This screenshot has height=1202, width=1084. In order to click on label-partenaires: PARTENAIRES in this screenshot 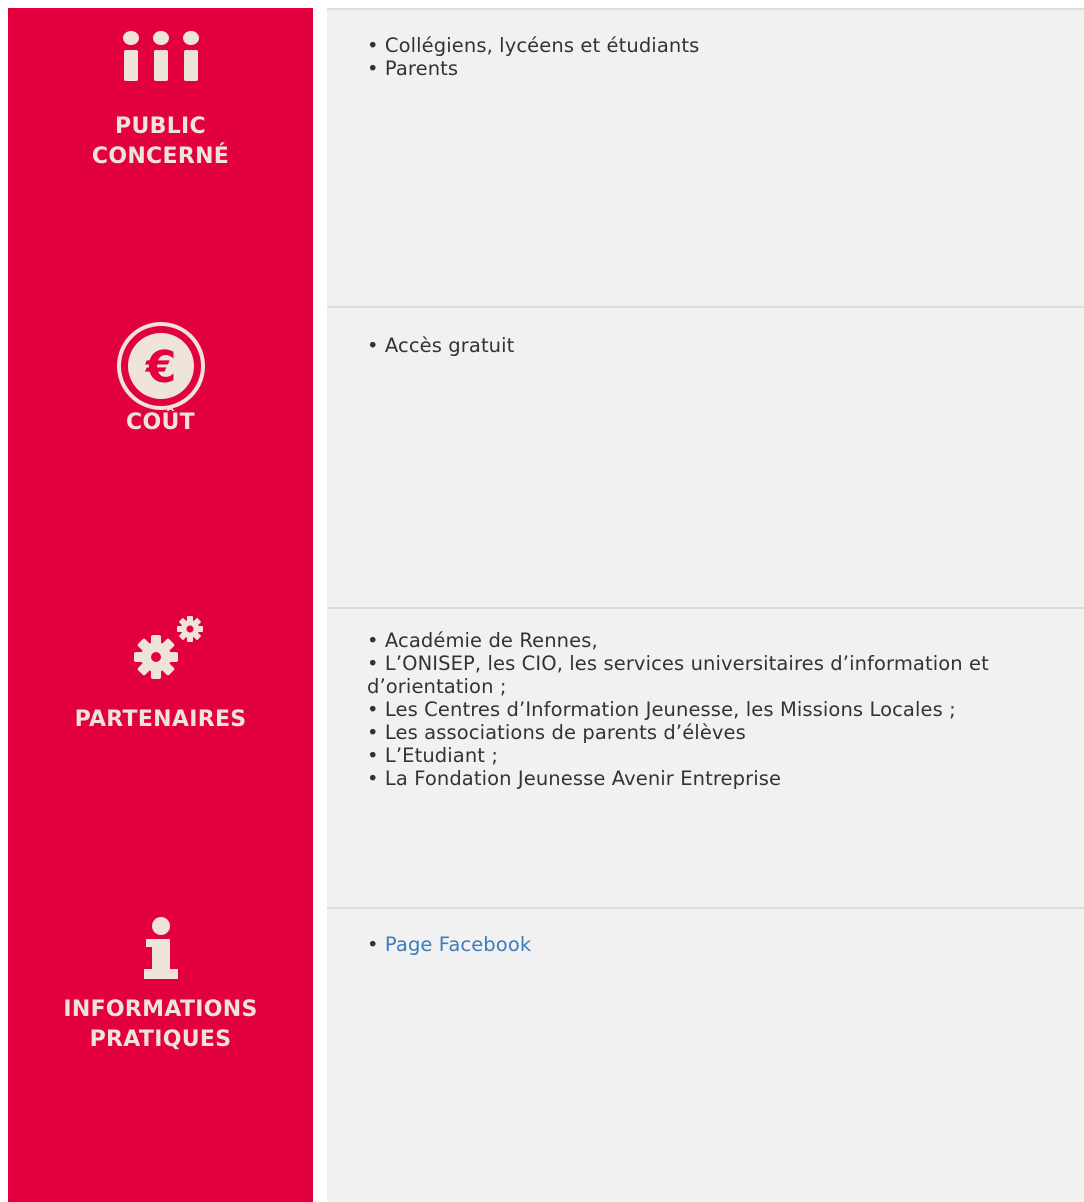, I will do `click(160, 719)`.